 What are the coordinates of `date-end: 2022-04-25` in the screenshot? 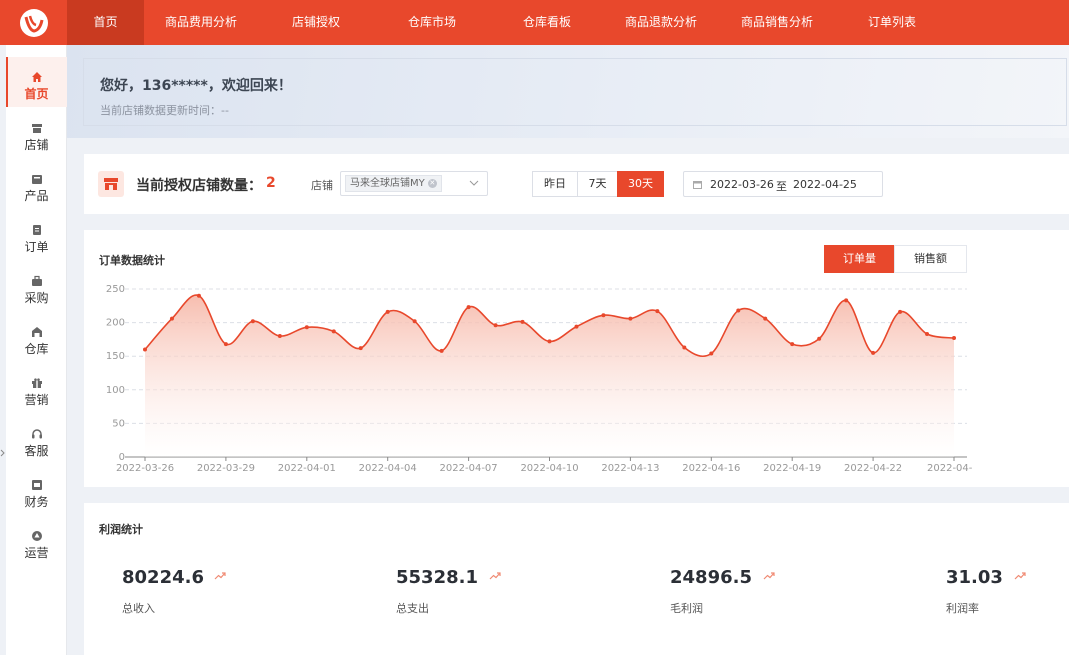 It's located at (825, 184).